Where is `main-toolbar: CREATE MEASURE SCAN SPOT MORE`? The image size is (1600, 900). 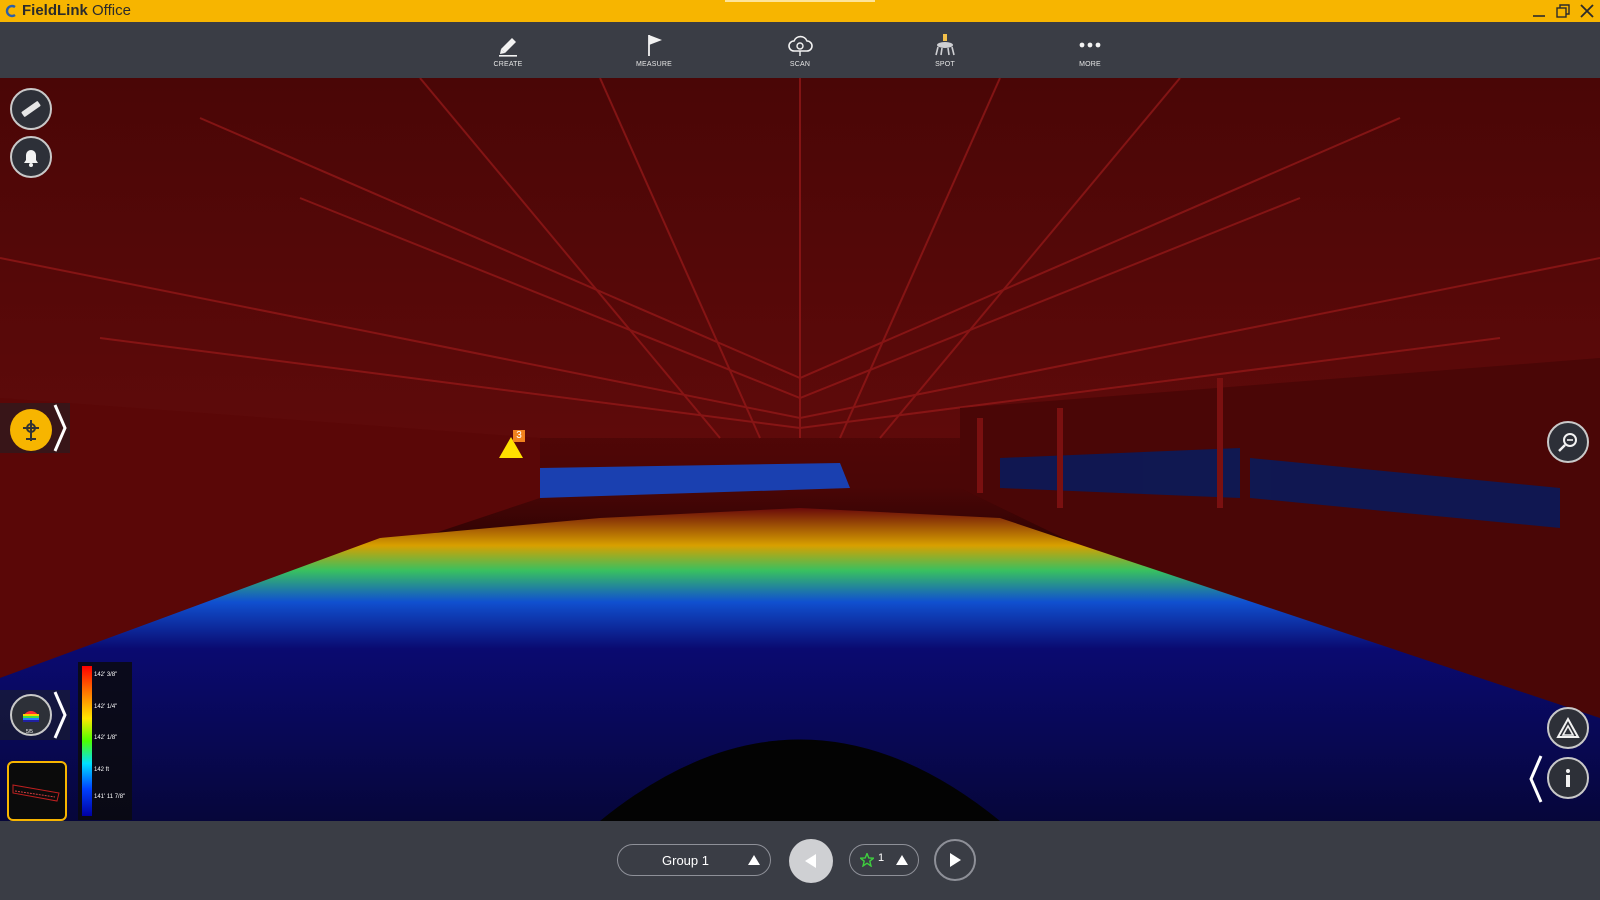
main-toolbar: CREATE MEASURE SCAN SPOT MORE is located at coordinates (800, 50).